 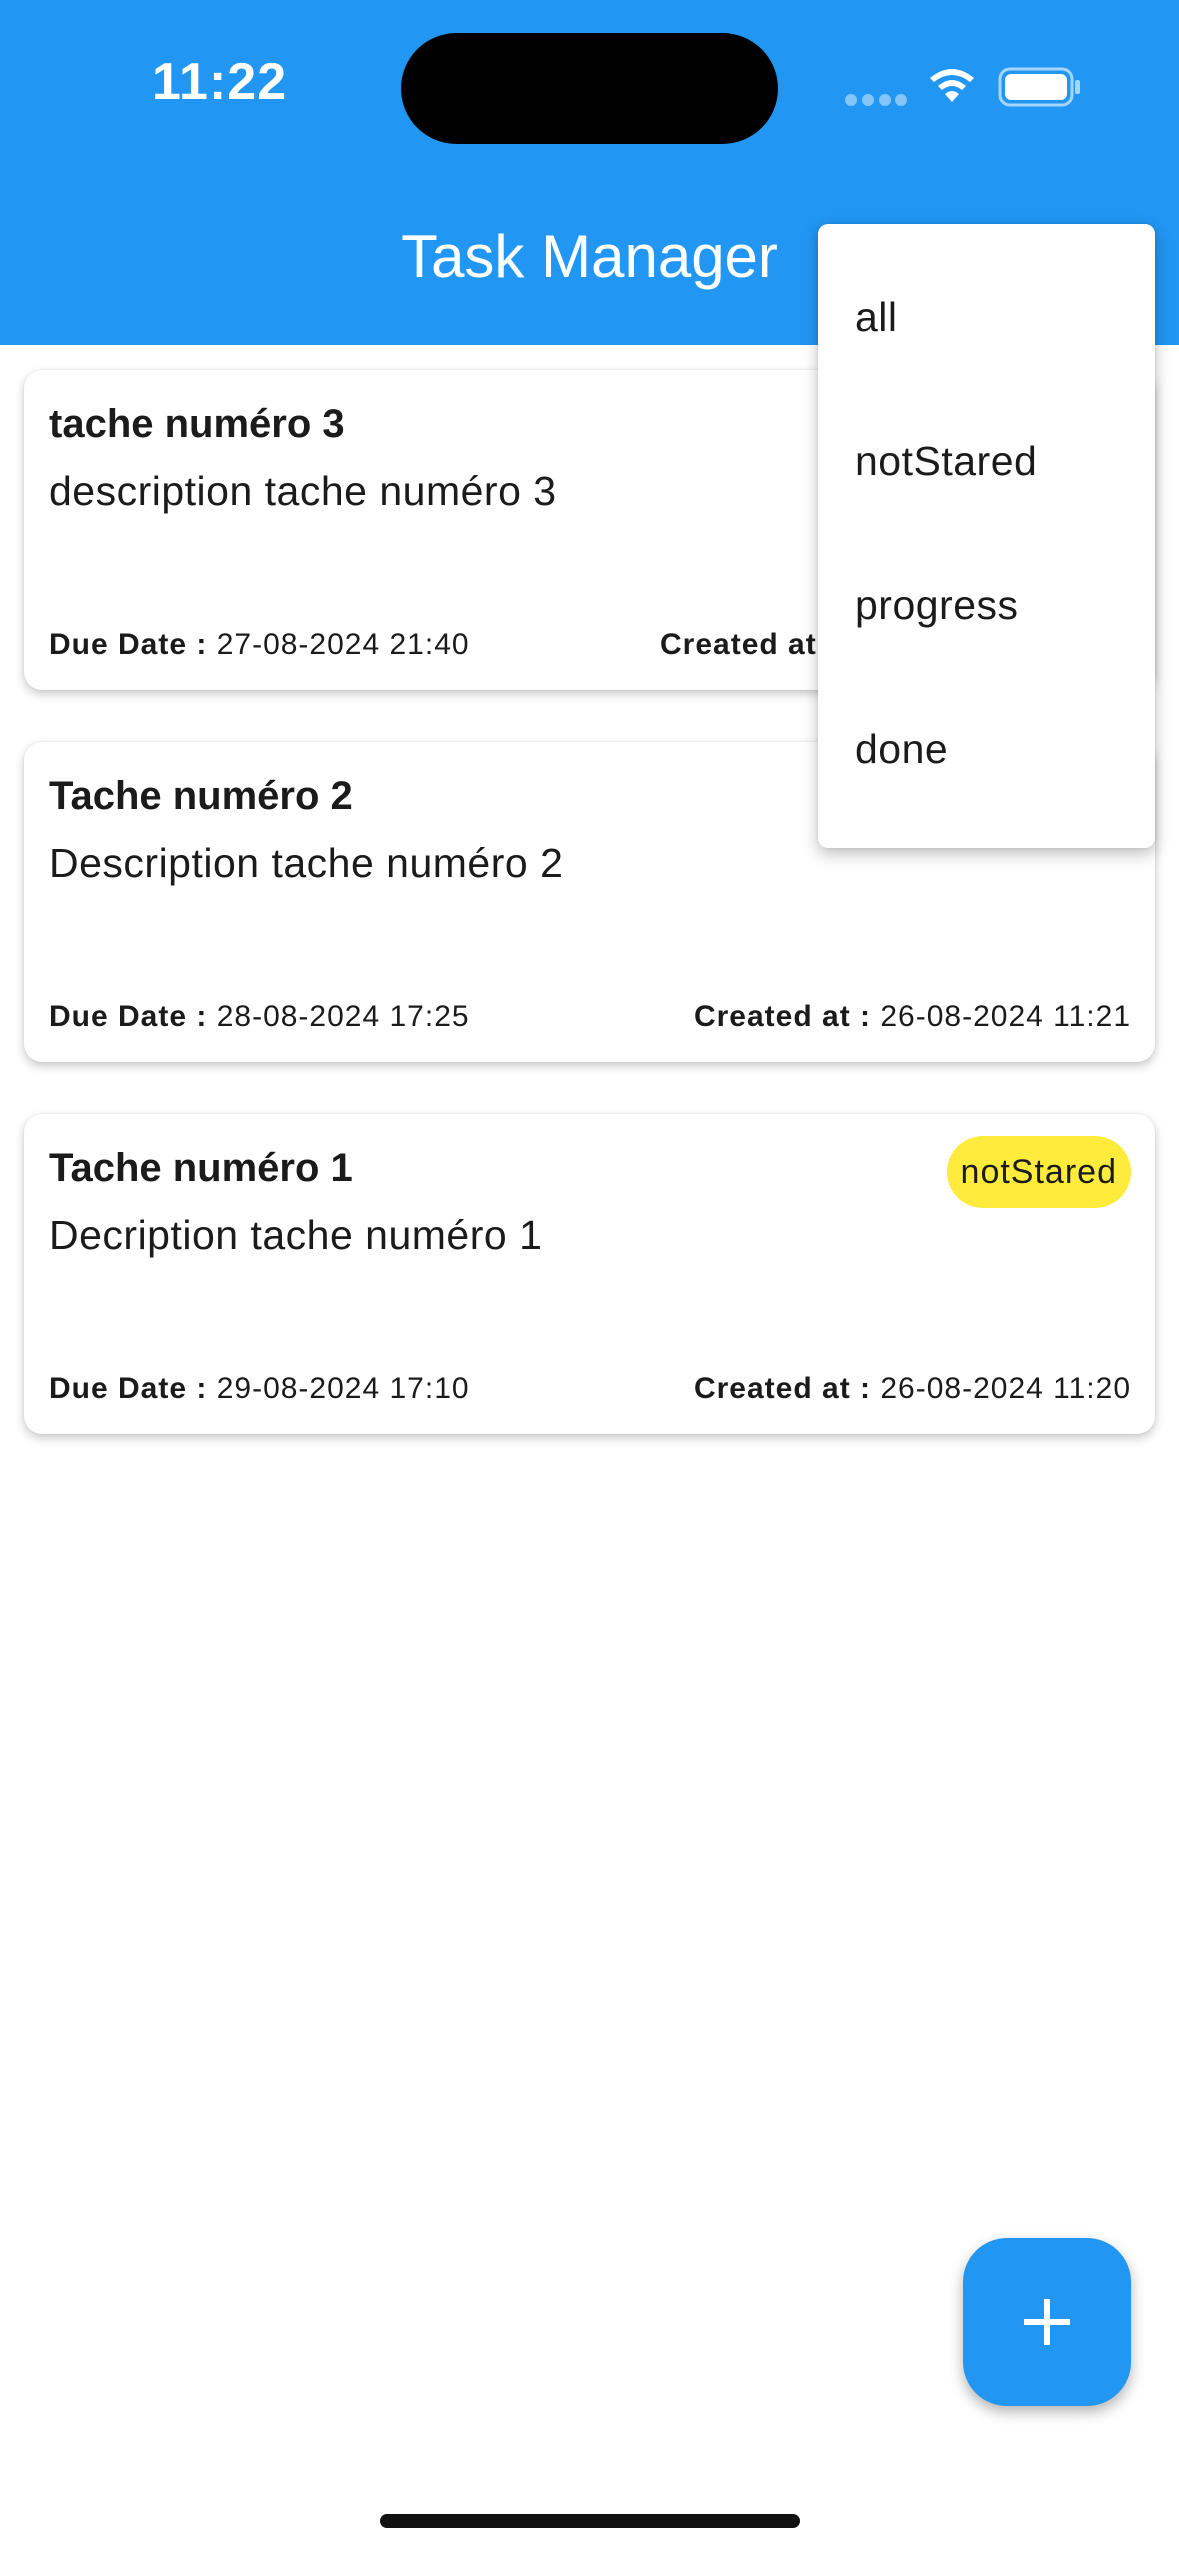 I want to click on menu-item-notstared: notStared, so click(x=946, y=461).